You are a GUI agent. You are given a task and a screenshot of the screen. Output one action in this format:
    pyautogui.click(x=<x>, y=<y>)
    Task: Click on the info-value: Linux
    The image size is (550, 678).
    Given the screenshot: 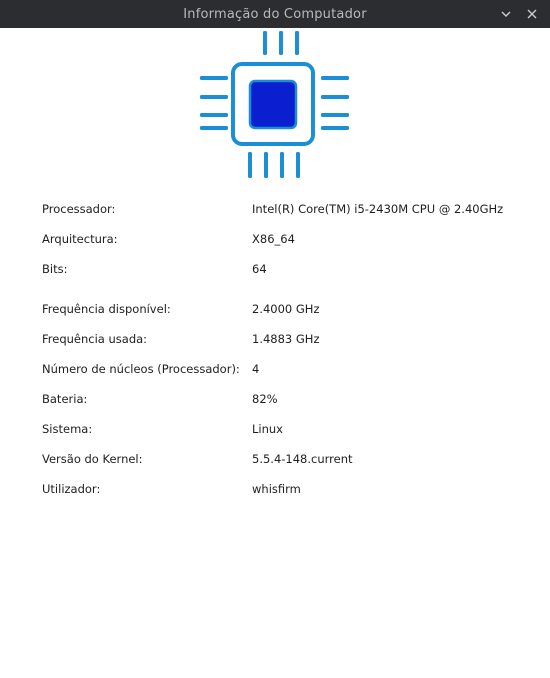 What is the action you would take?
    pyautogui.click(x=267, y=429)
    